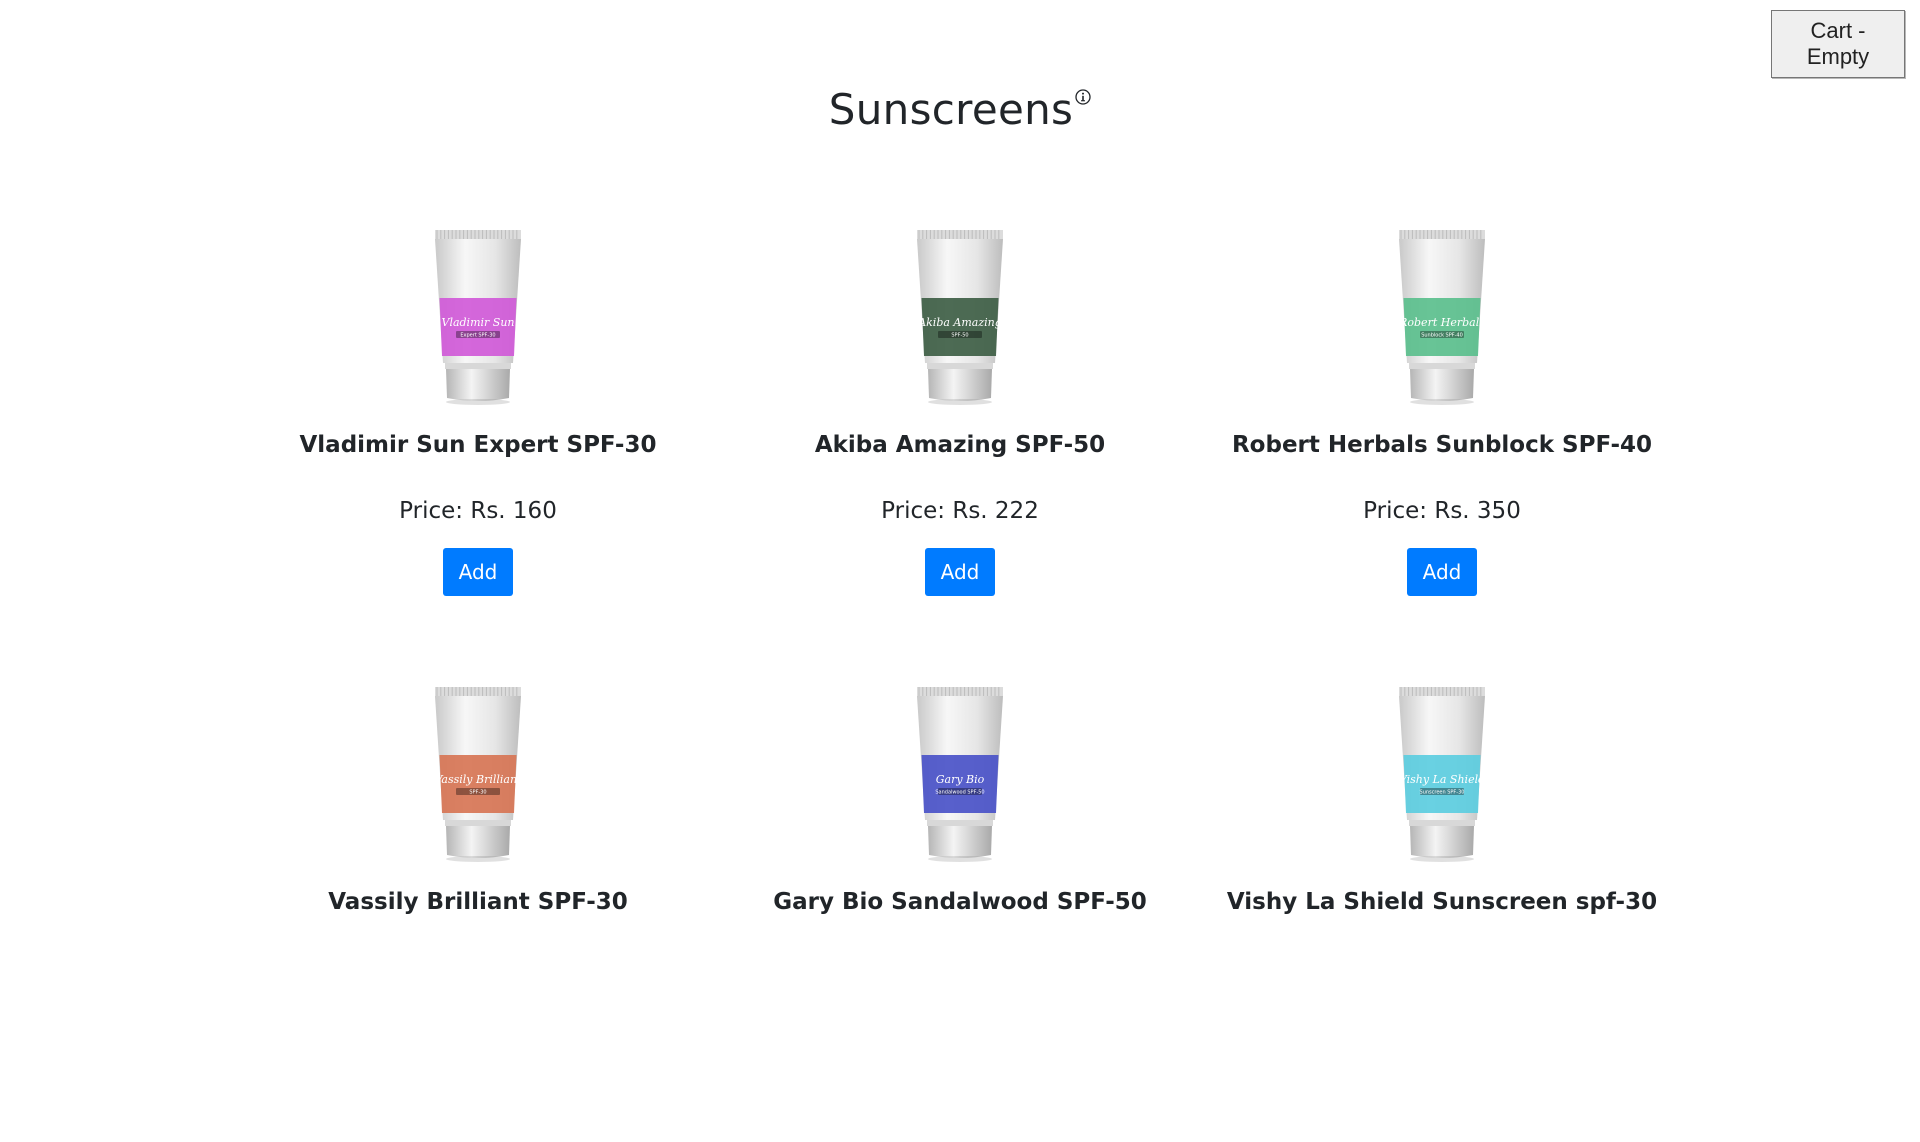 This screenshot has height=1142, width=1920. What do you see at coordinates (478, 902) in the screenshot?
I see `product-name: Vassily Brilliant SPF-30` at bounding box center [478, 902].